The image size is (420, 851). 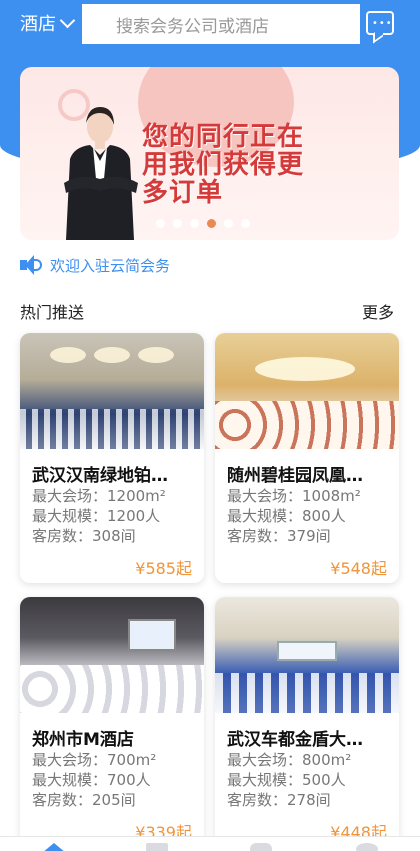 I want to click on message-icon: •••, so click(x=380, y=23).